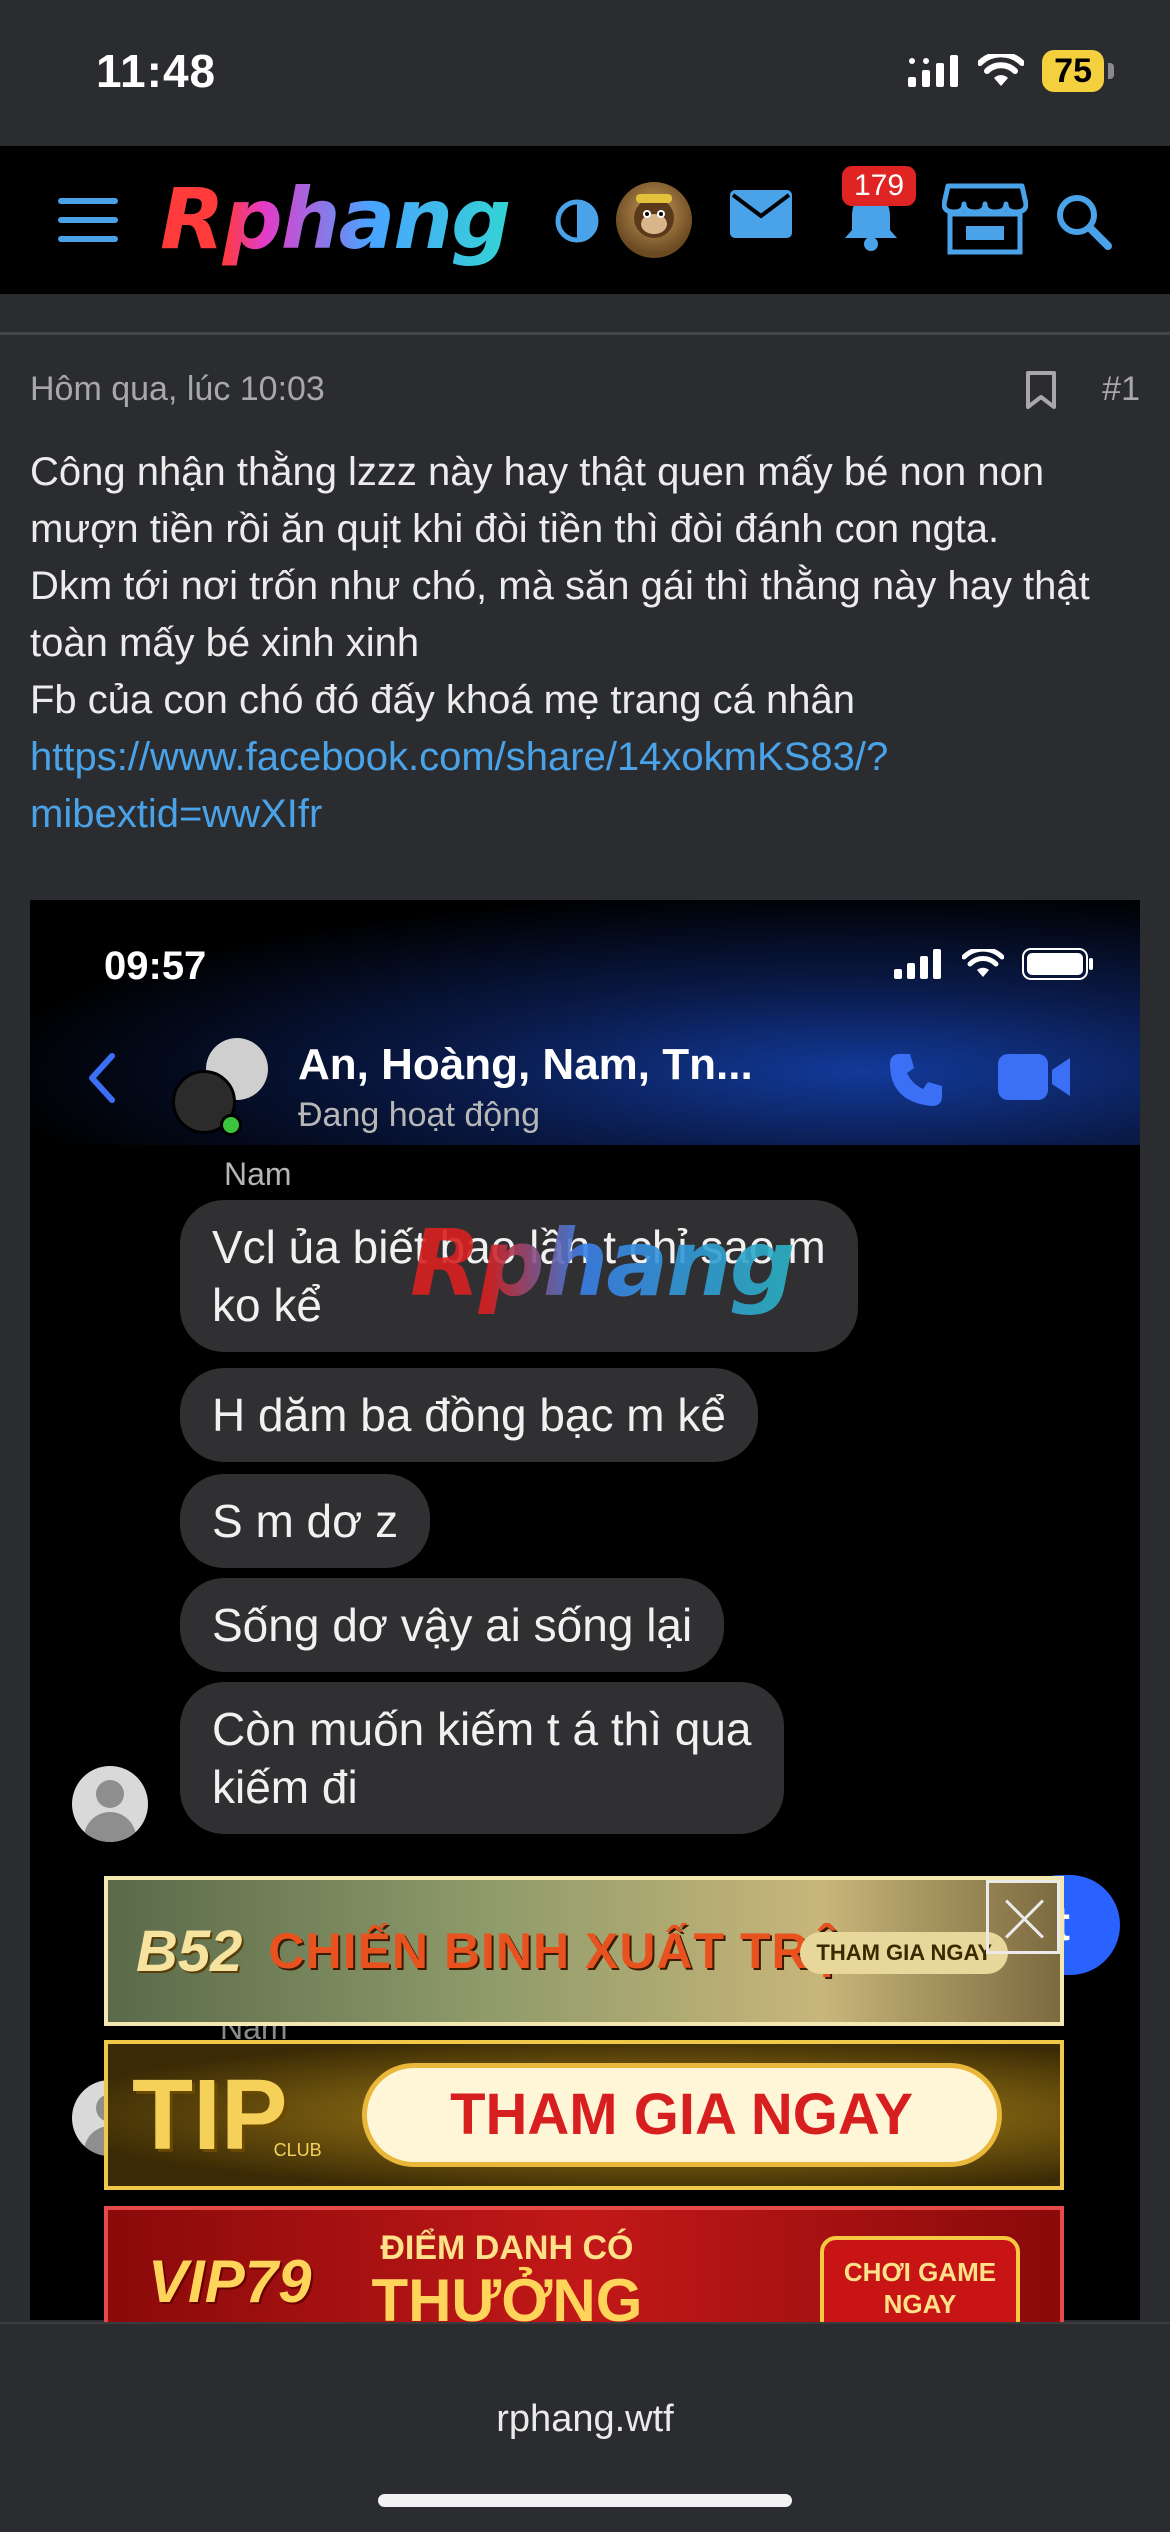  What do you see at coordinates (506, 2281) in the screenshot?
I see `ad-headline: ĐIỂM DANH CÓ THƯỞNG` at bounding box center [506, 2281].